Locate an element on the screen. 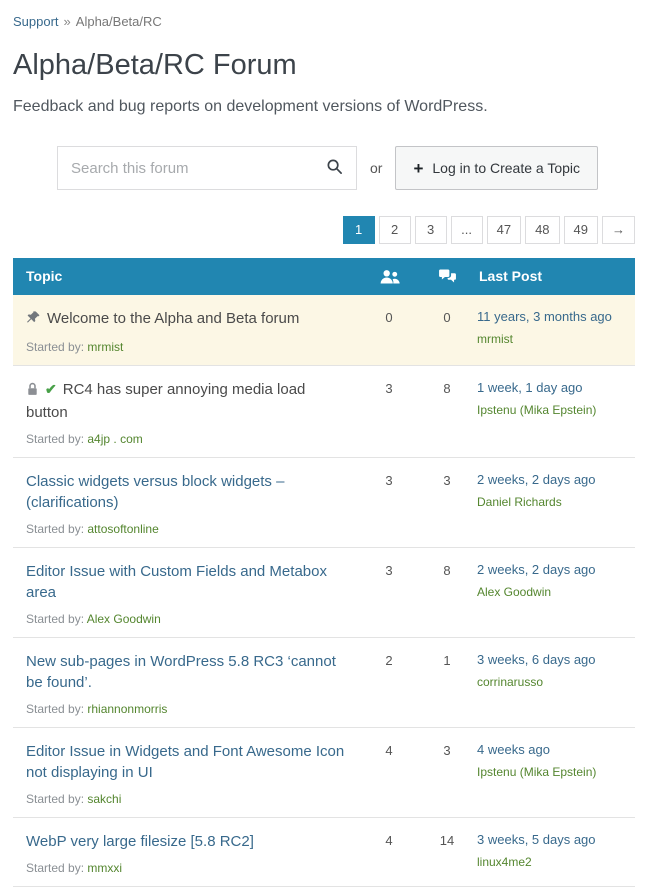 The width and height of the screenshot is (648, 887). table-header: Topic Last Post is located at coordinates (324, 276).